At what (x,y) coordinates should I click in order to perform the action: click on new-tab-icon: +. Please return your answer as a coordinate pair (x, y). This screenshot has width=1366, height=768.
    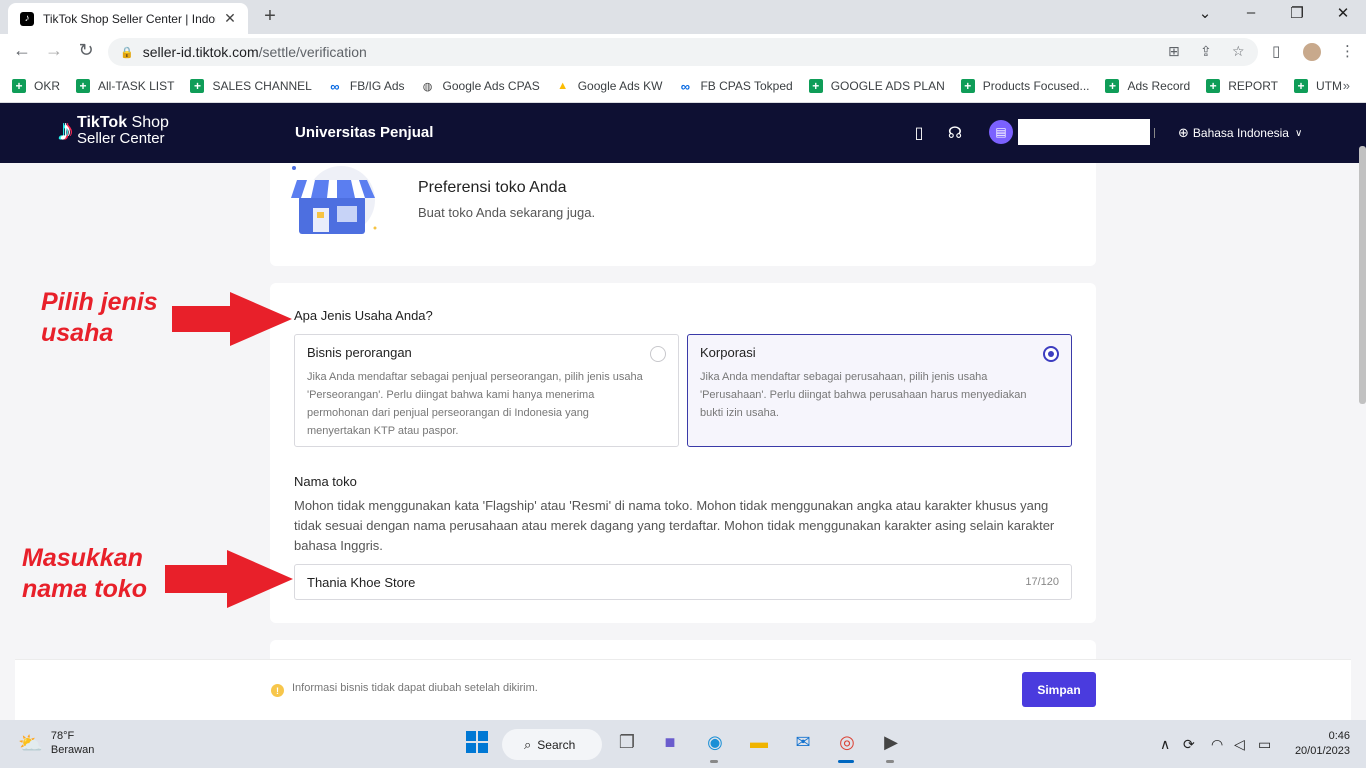
    Looking at the image, I should click on (270, 16).